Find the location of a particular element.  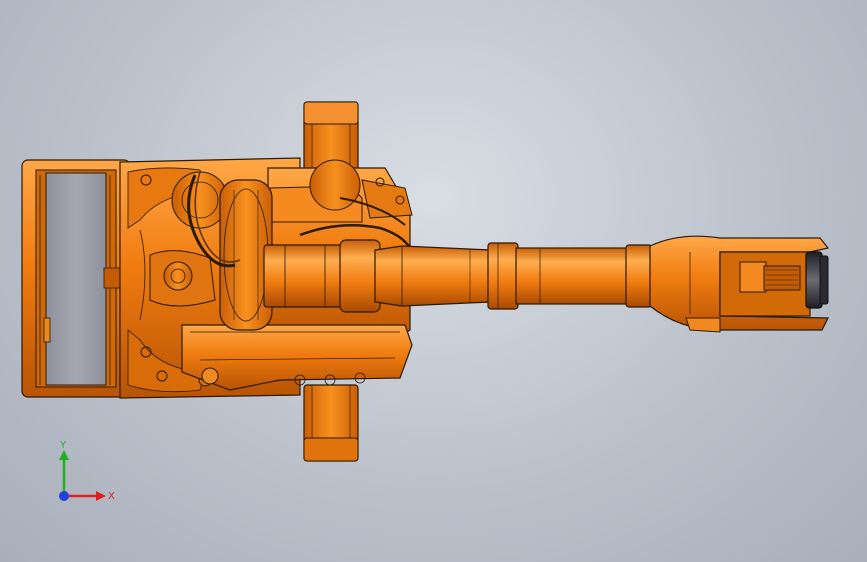

y-axis-arrow is located at coordinates (64, 455).